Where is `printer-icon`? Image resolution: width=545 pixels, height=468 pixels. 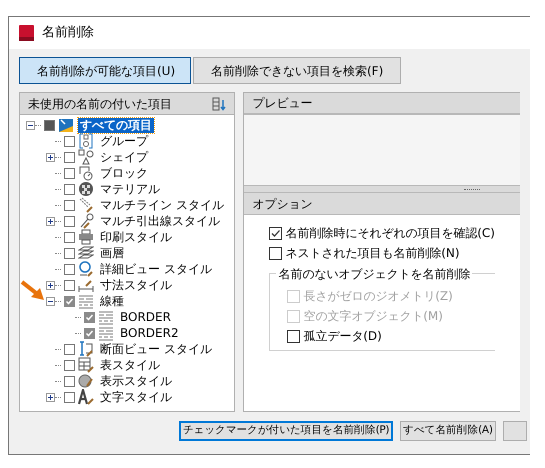 printer-icon is located at coordinates (86, 237).